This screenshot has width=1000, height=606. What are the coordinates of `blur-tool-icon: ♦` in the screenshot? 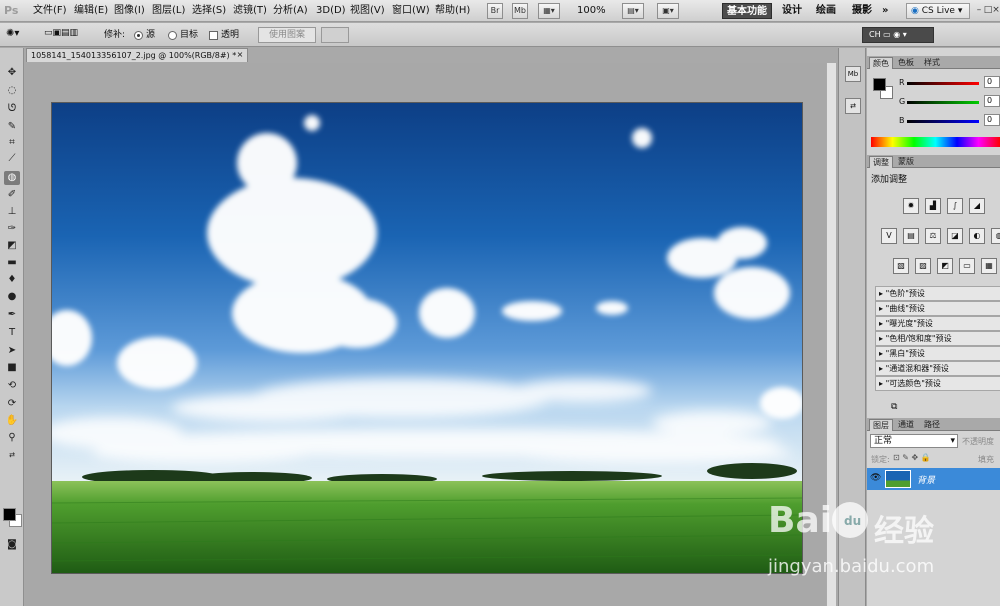 It's located at (12, 280).